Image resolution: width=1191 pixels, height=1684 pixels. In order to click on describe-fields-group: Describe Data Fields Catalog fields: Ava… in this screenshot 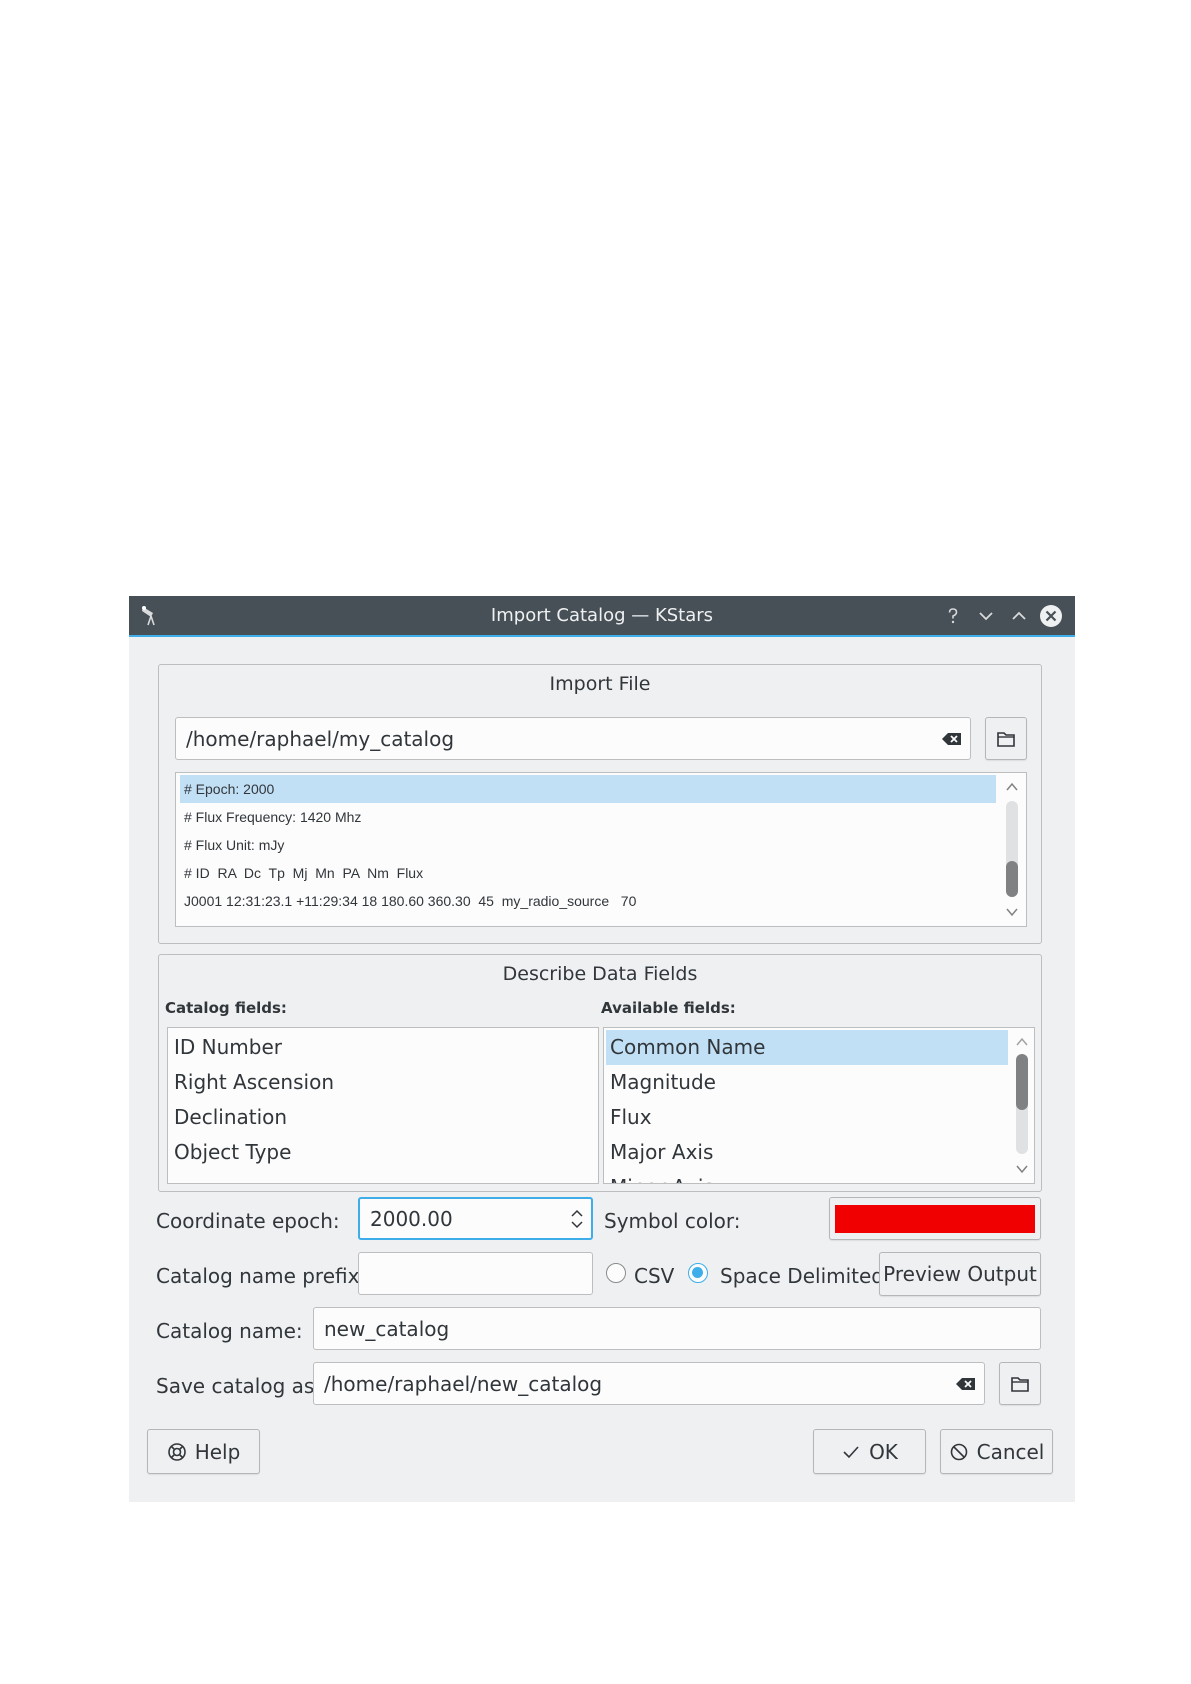, I will do `click(600, 1073)`.